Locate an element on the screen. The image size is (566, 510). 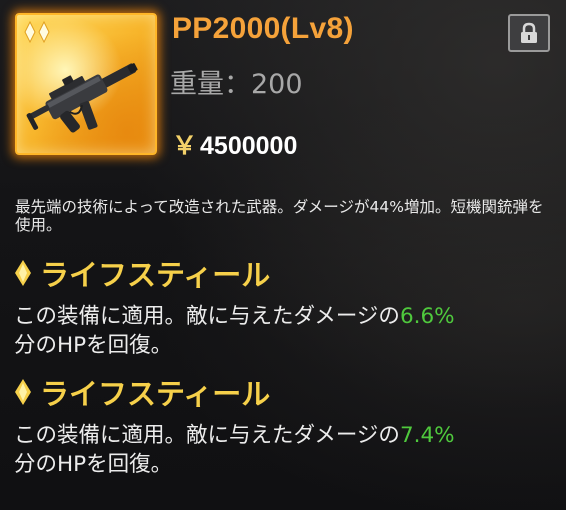
yen-currency-icon: ￥ is located at coordinates (185, 146).